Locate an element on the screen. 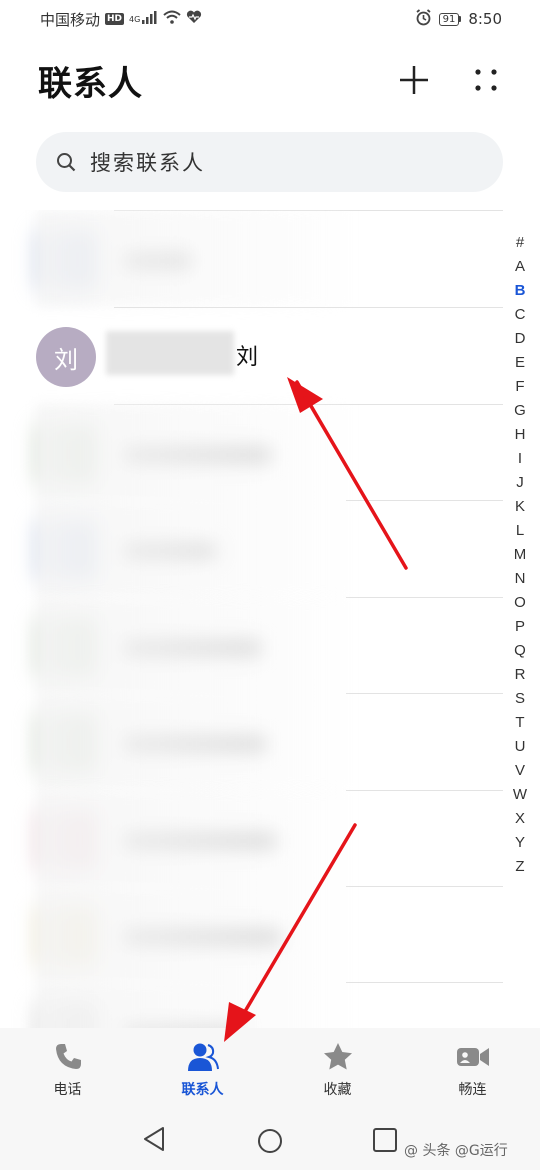 The width and height of the screenshot is (540, 1170). add-contact-button is located at coordinates (414, 80).